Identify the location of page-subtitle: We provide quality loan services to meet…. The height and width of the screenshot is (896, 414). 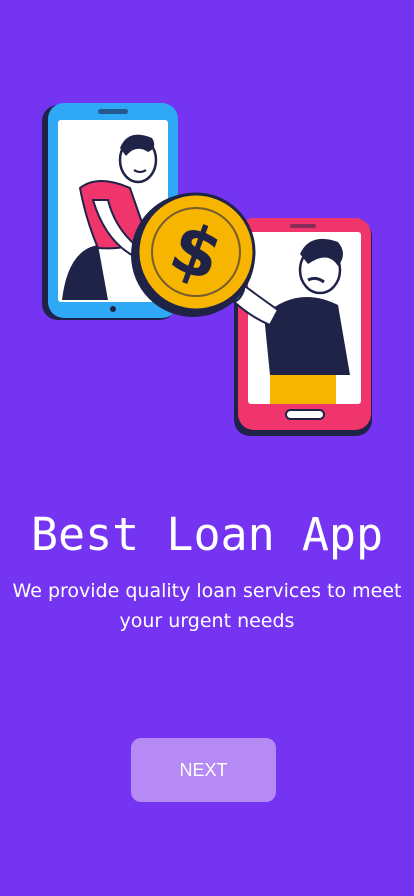
(207, 606).